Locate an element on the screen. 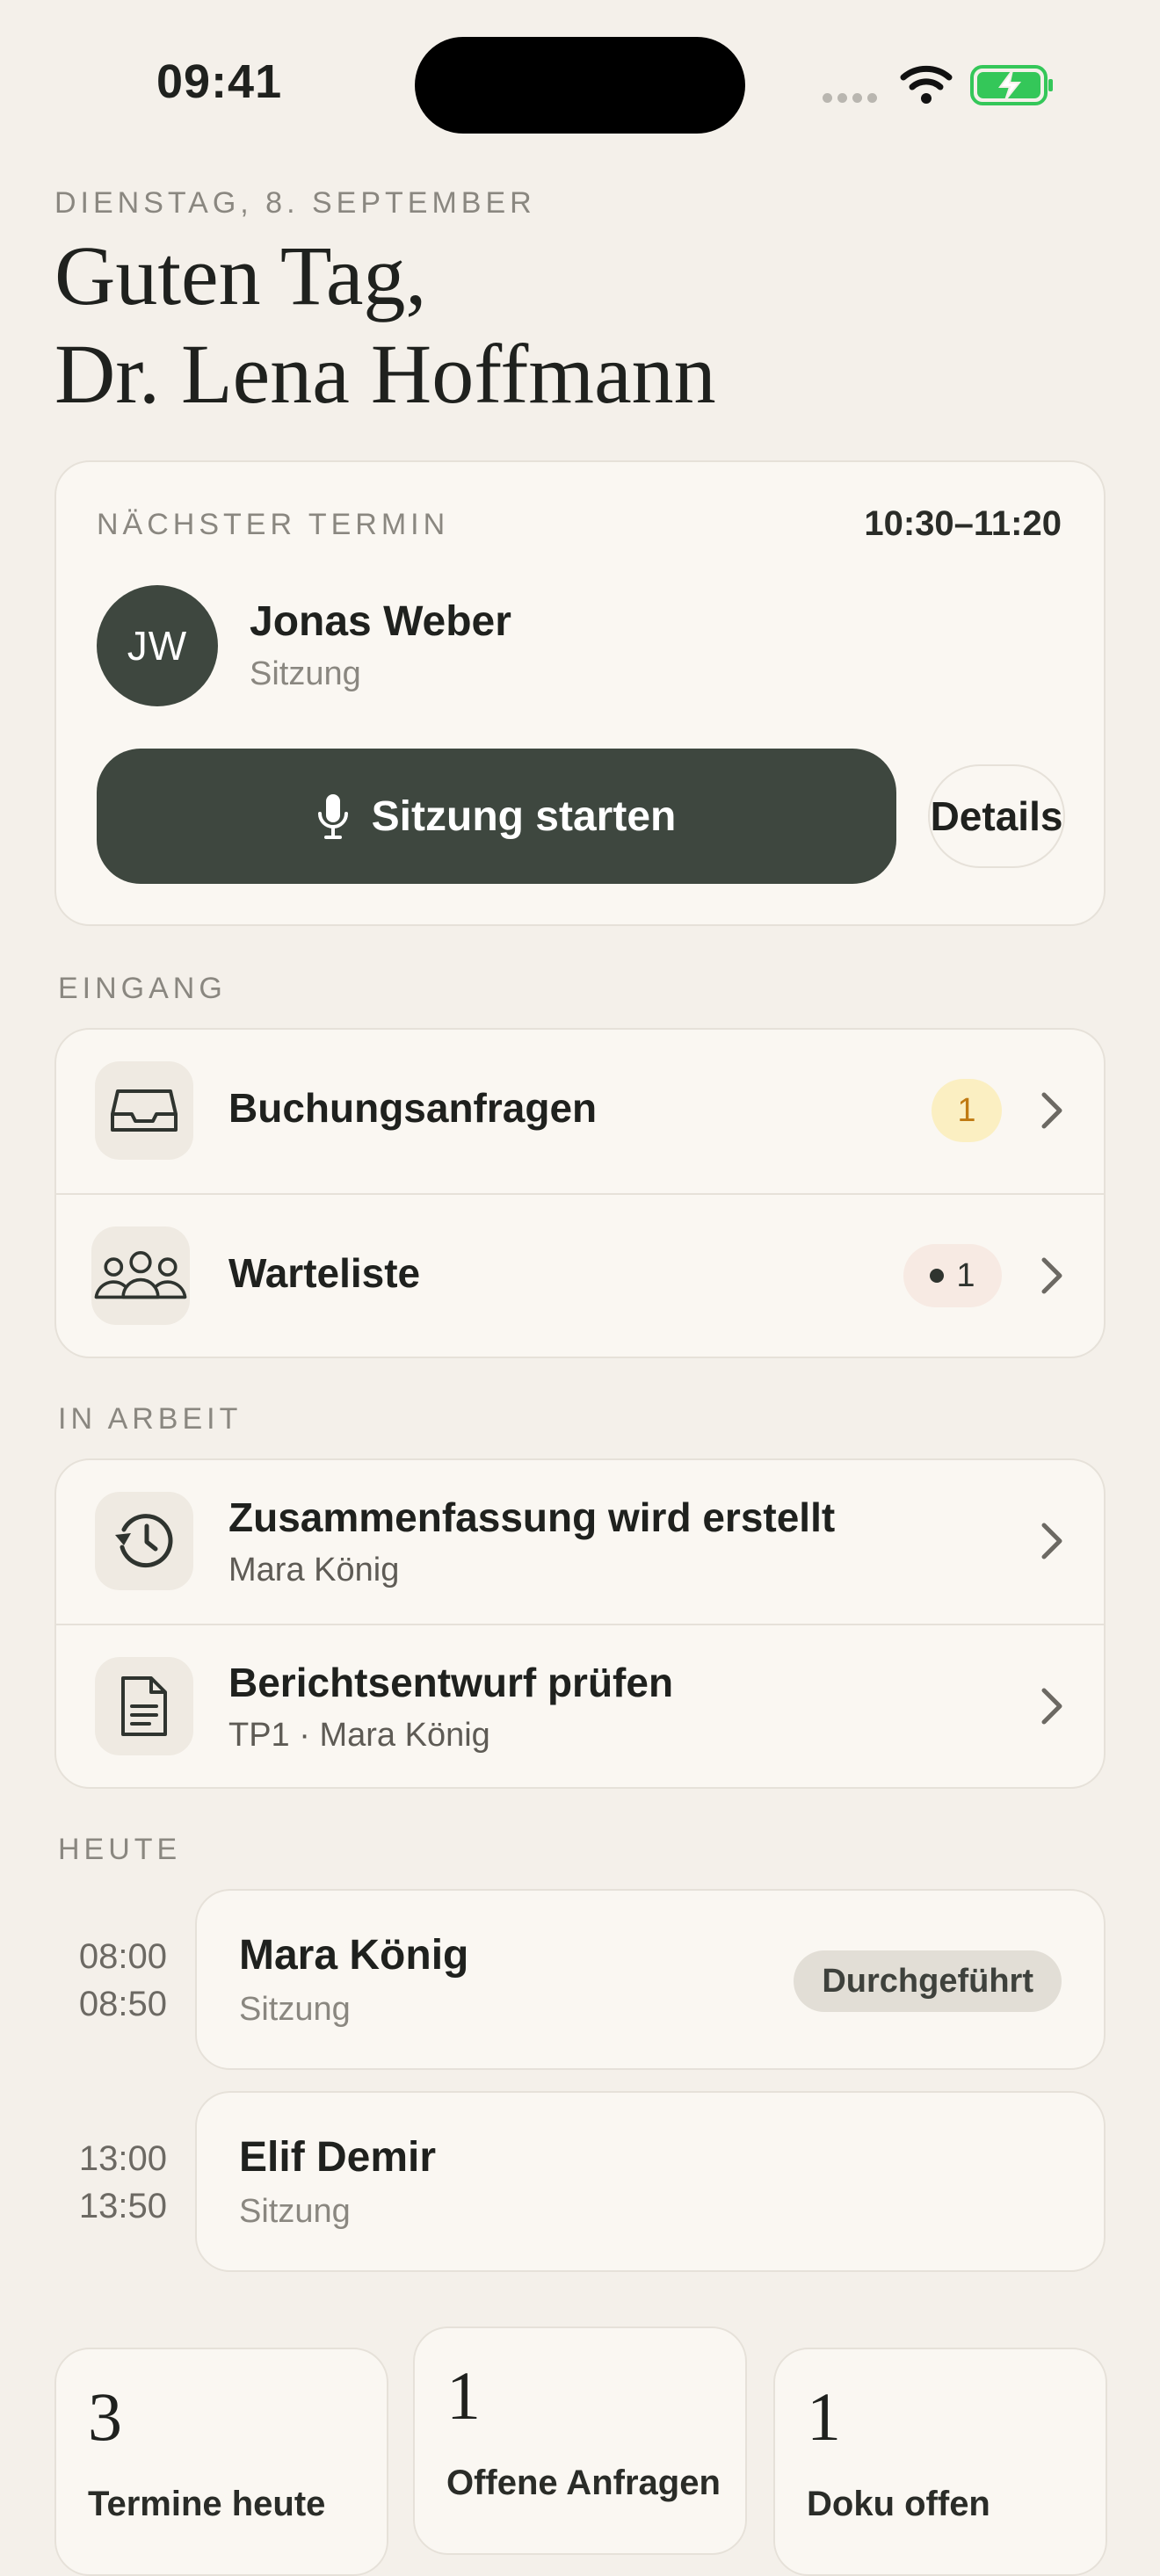 The height and width of the screenshot is (2576, 1160). microphone-icon is located at coordinates (332, 816).